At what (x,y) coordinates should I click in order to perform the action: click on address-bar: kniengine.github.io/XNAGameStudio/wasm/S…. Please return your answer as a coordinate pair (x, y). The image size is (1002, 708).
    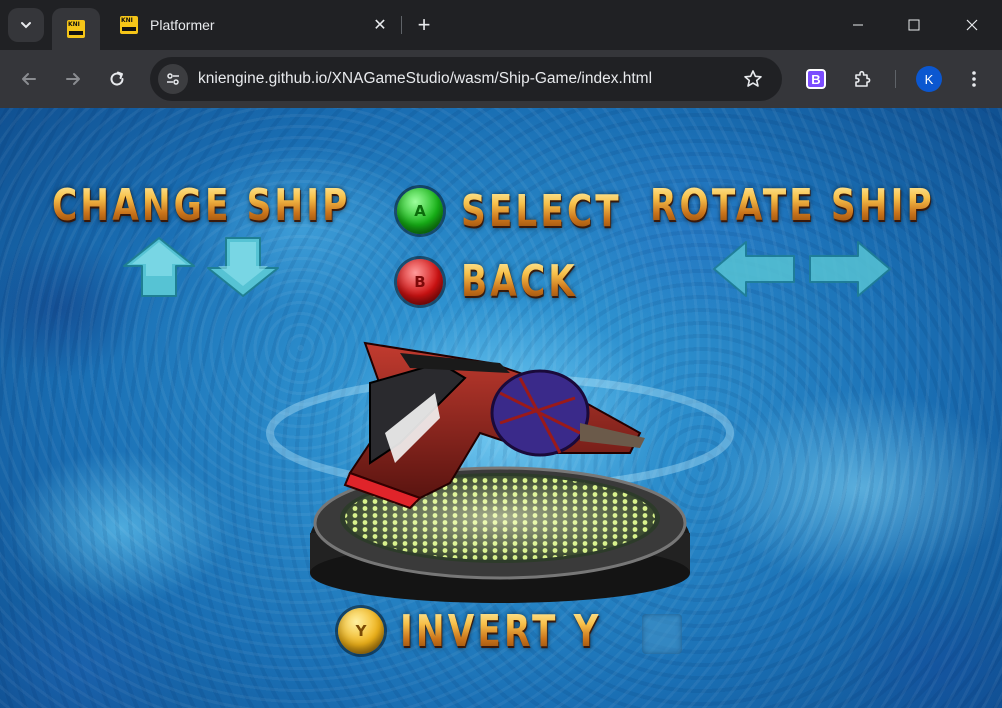
    Looking at the image, I should click on (466, 79).